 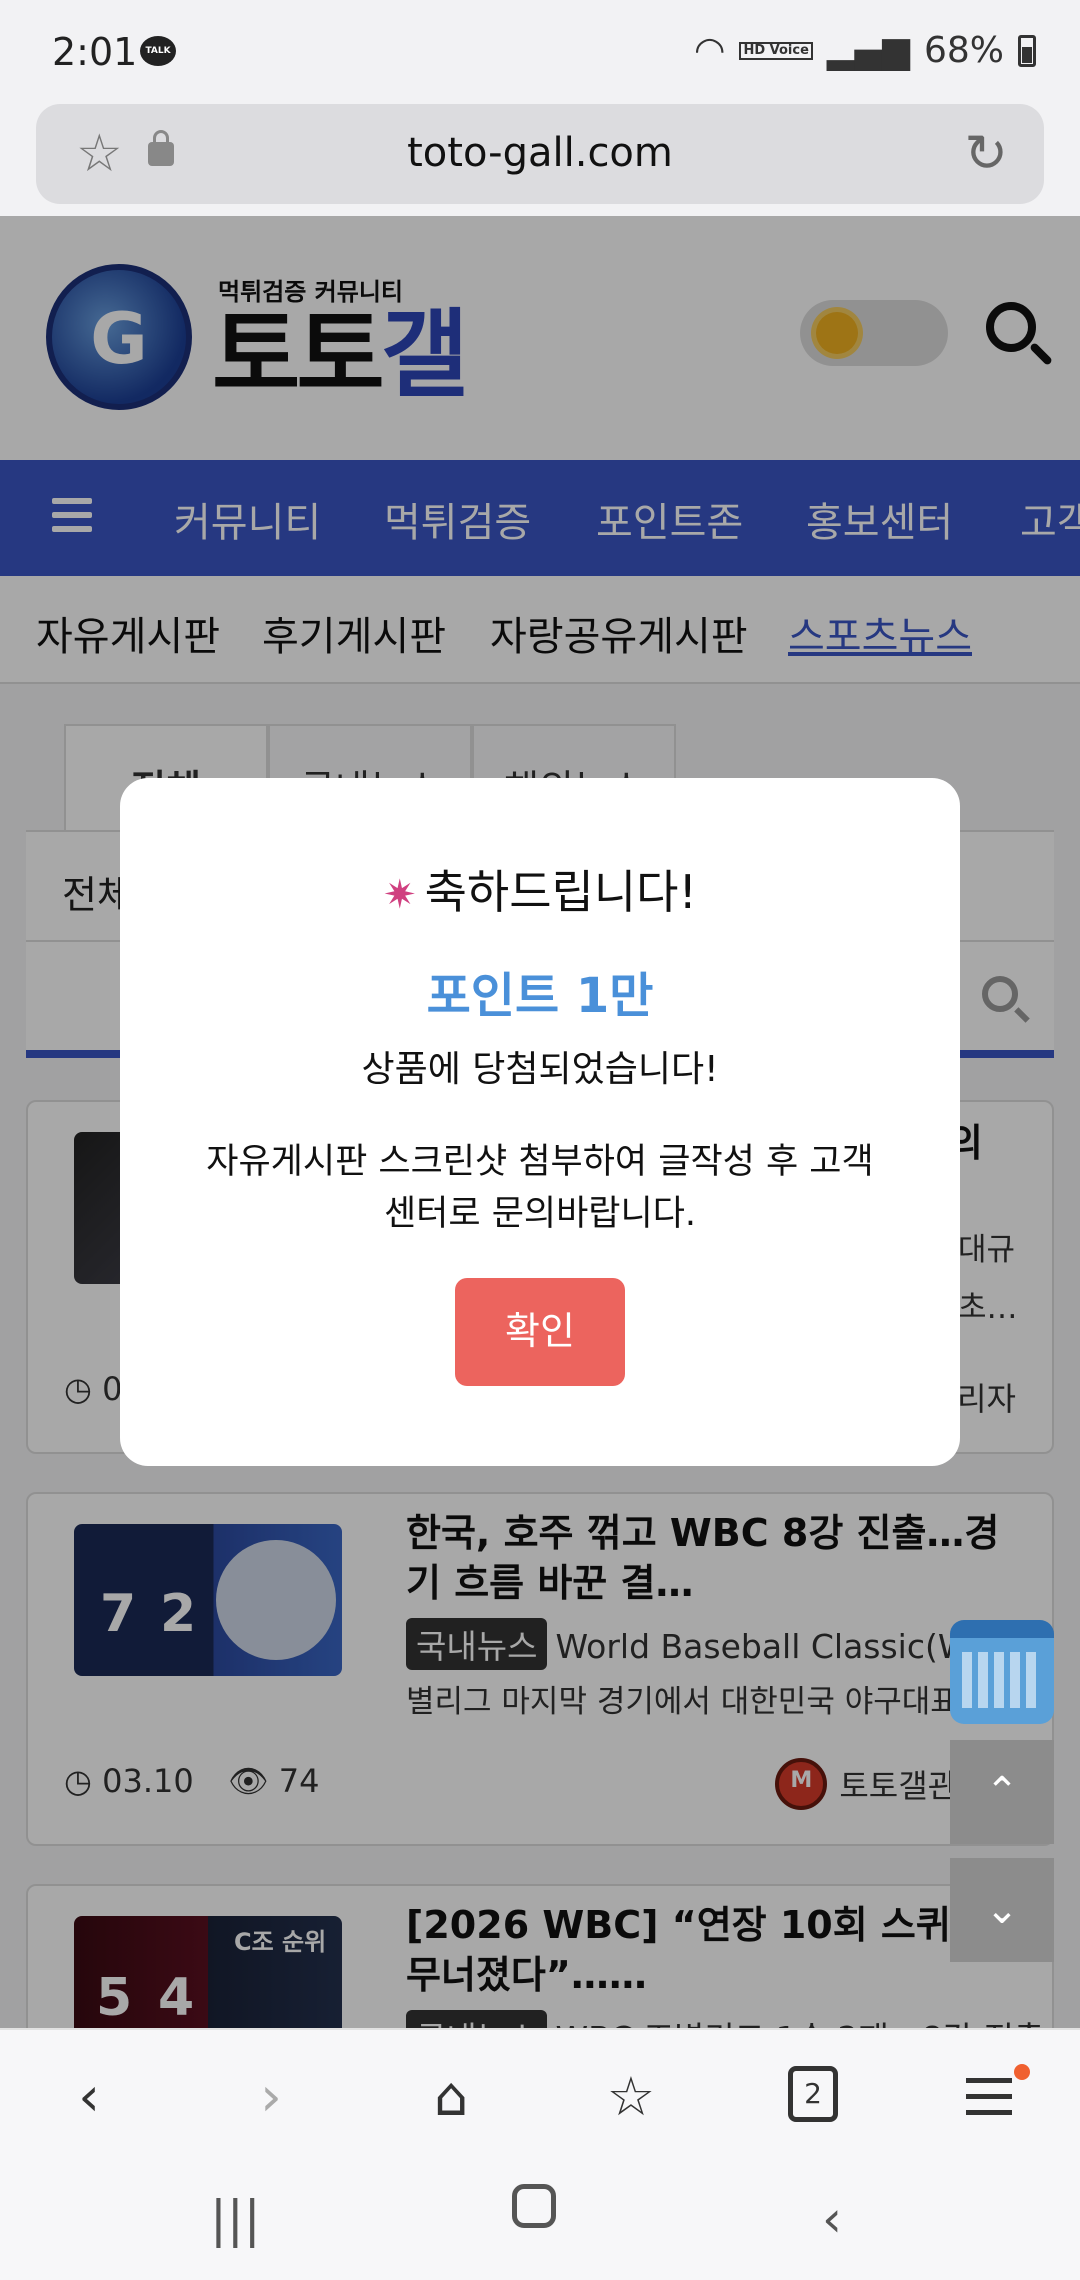 I want to click on reload-icon: ↻, so click(x=986, y=154).